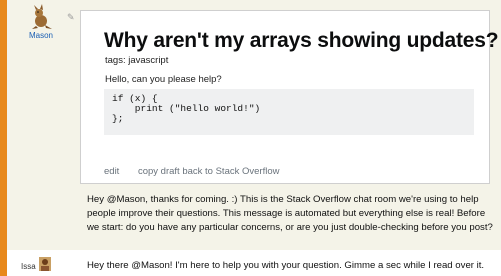  I want to click on question-tags: tags: javascript, so click(137, 60).